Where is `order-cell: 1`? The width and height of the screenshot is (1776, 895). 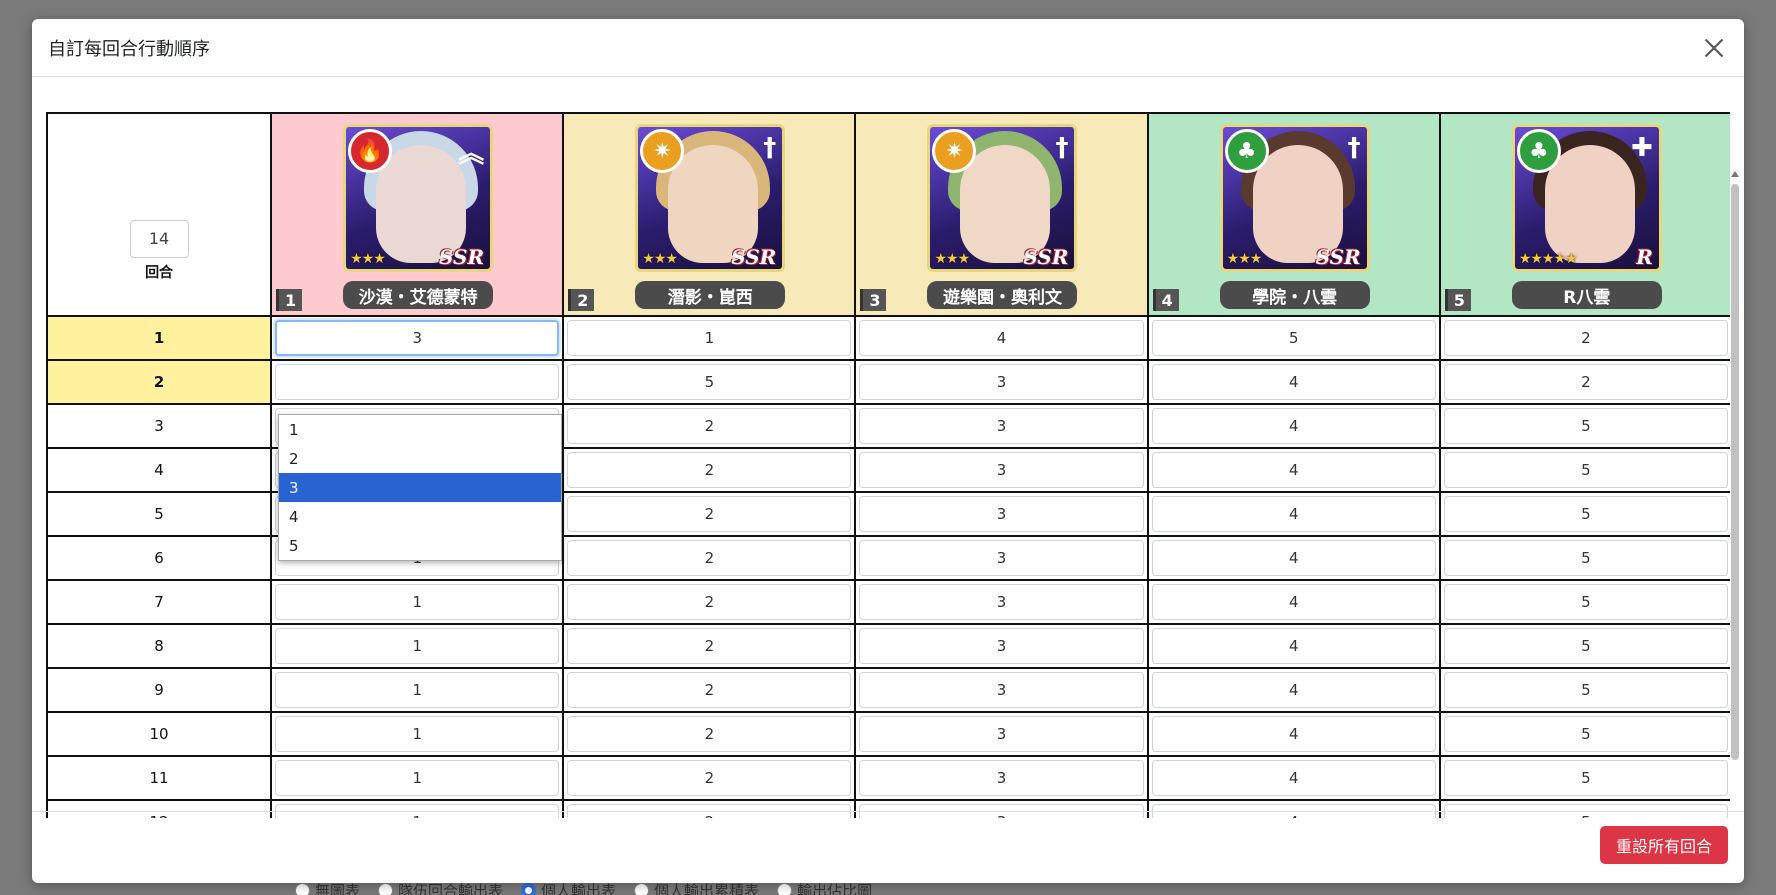
order-cell: 1 is located at coordinates (417, 602).